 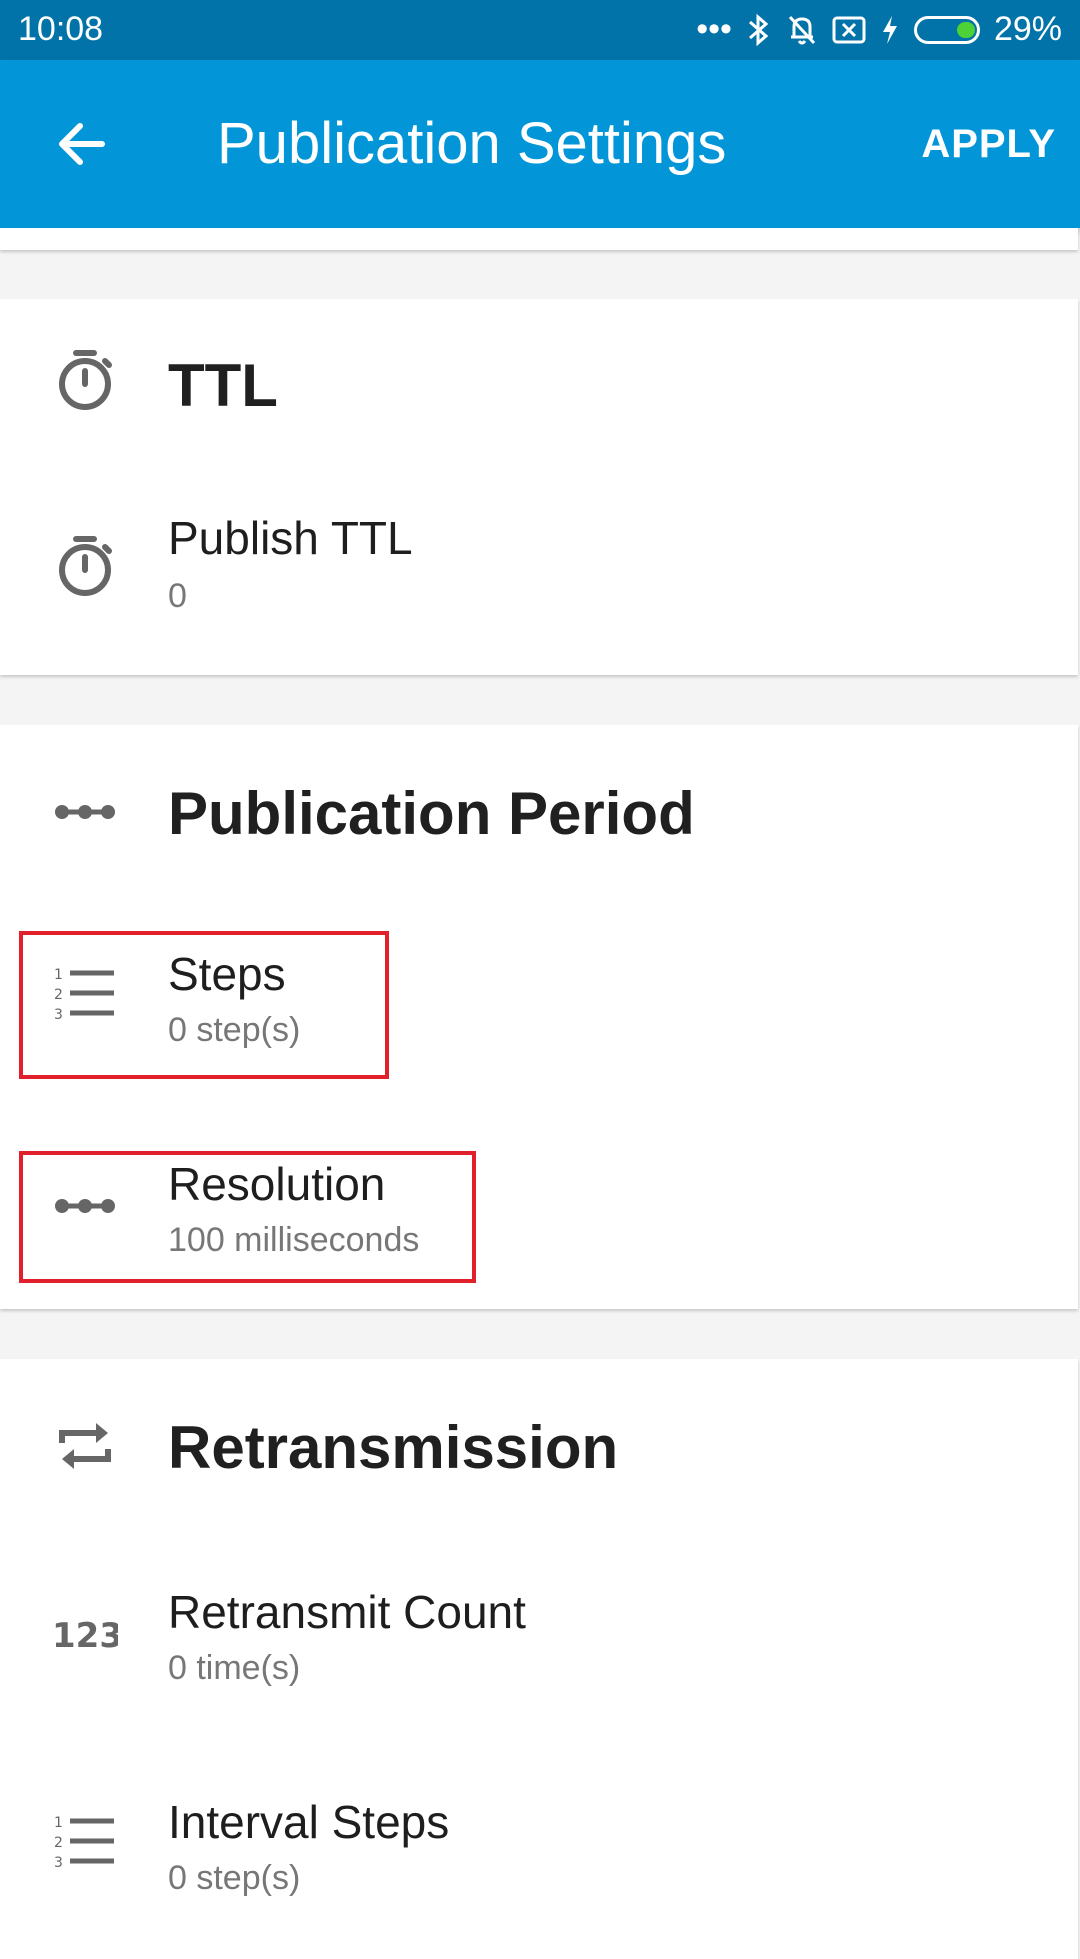 I want to click on sim-icon, so click(x=849, y=29).